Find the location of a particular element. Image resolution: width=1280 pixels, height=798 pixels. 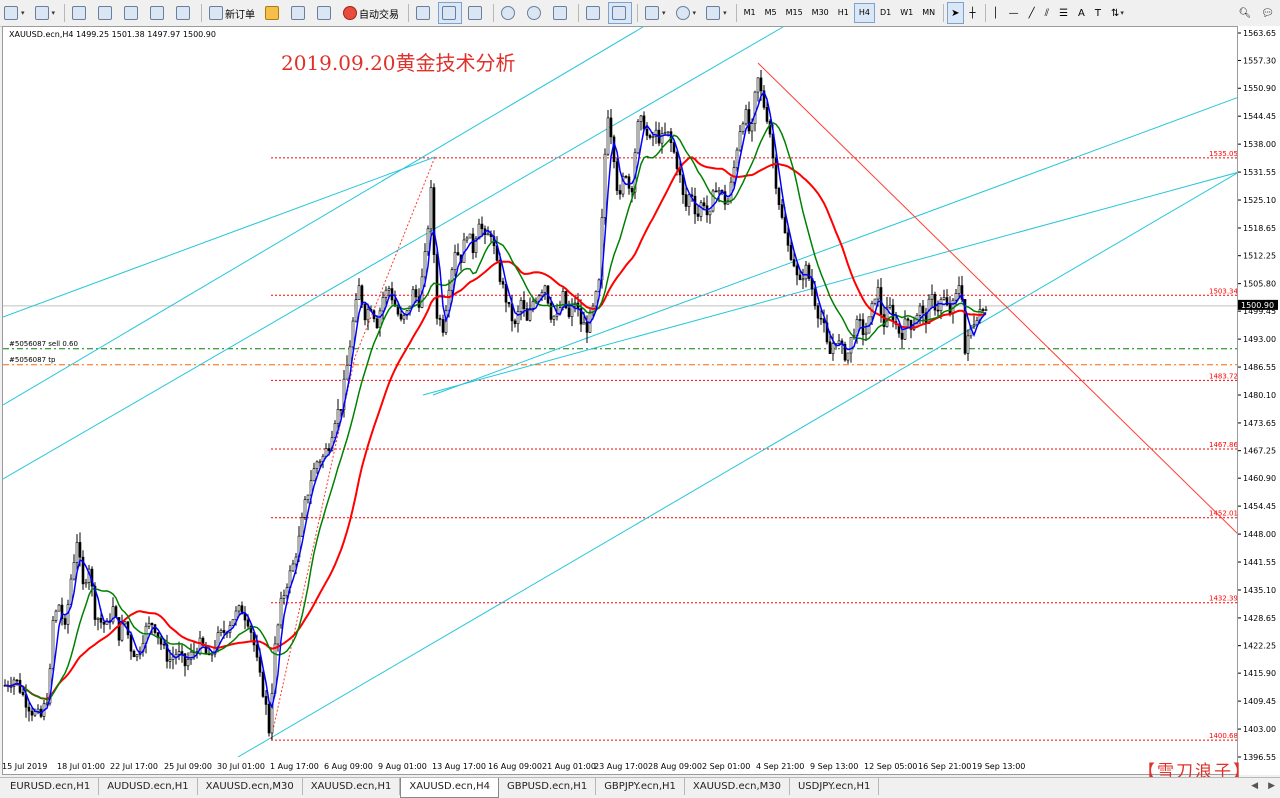

chart-tab: XAUUSD.ecn,H1 is located at coordinates (351, 786).